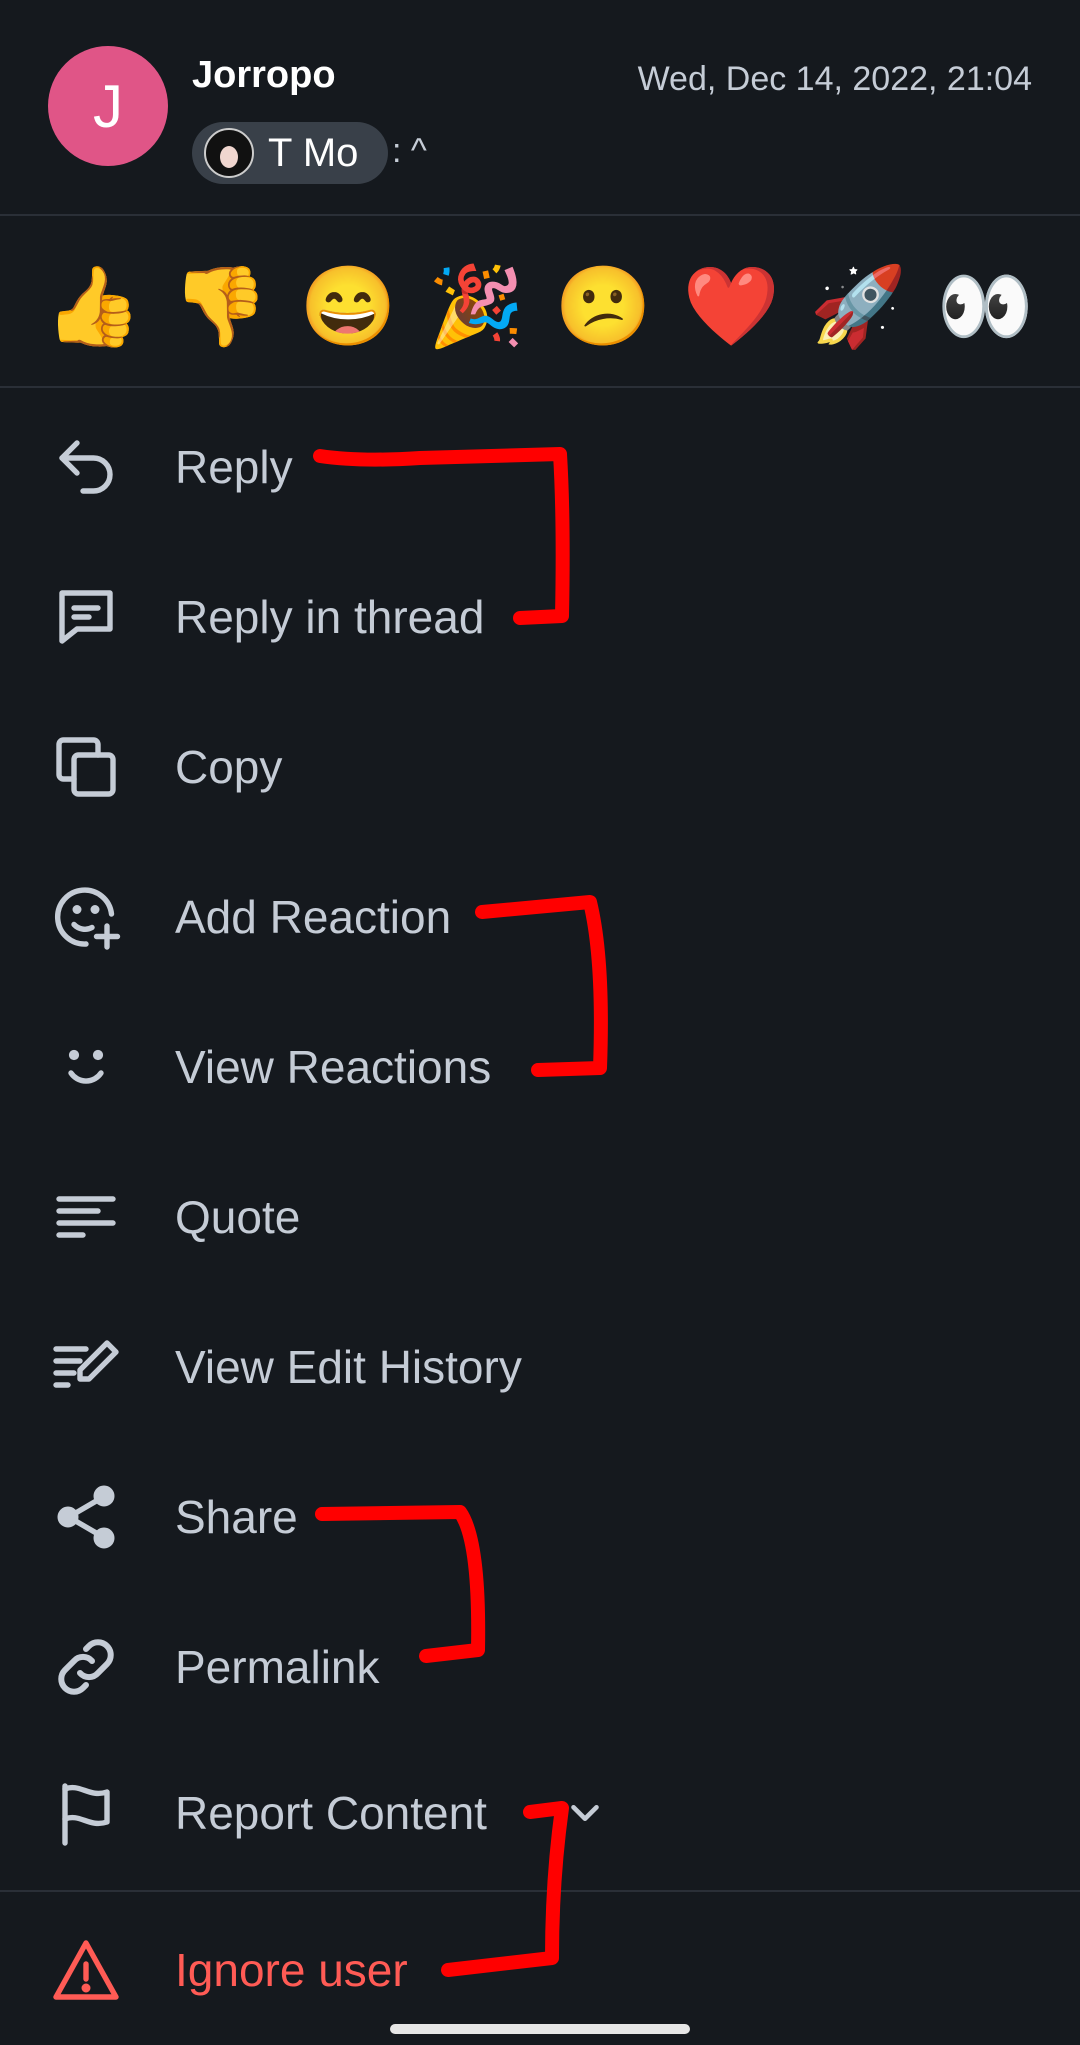  What do you see at coordinates (86, 917) in the screenshot?
I see `add-reaction-icon` at bounding box center [86, 917].